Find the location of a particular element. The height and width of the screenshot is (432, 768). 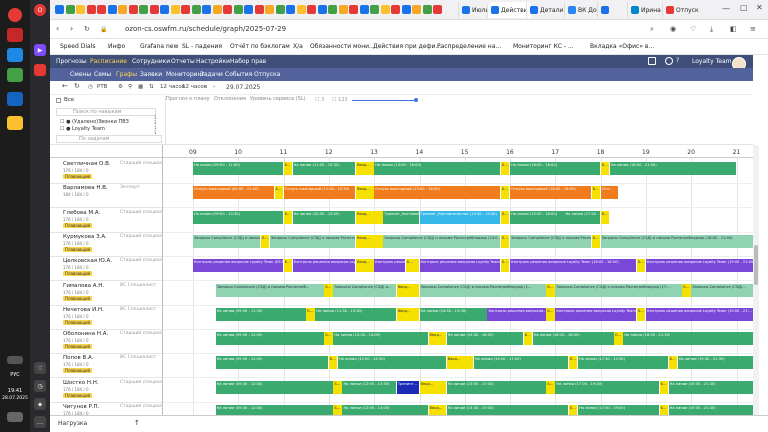

opera-icon is located at coordinates (15, 15).